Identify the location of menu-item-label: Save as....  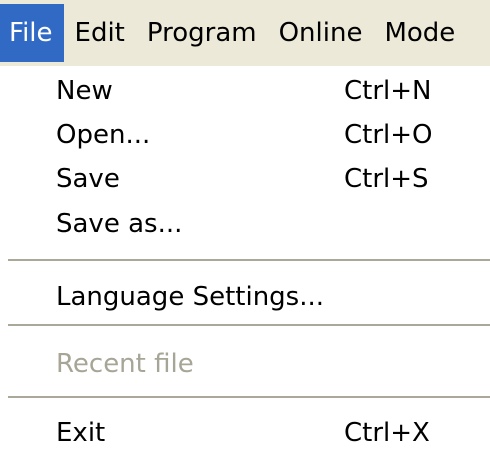
(119, 224).